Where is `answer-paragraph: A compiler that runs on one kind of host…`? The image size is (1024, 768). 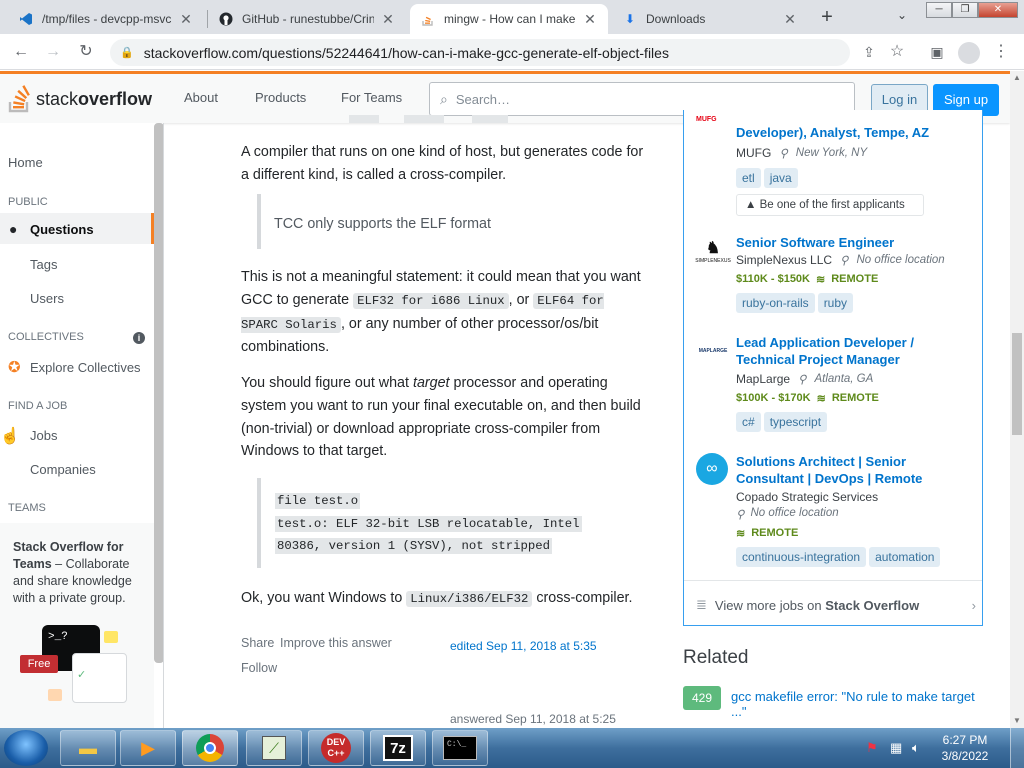
answer-paragraph: A compiler that runs on one kind of host… is located at coordinates (442, 163).